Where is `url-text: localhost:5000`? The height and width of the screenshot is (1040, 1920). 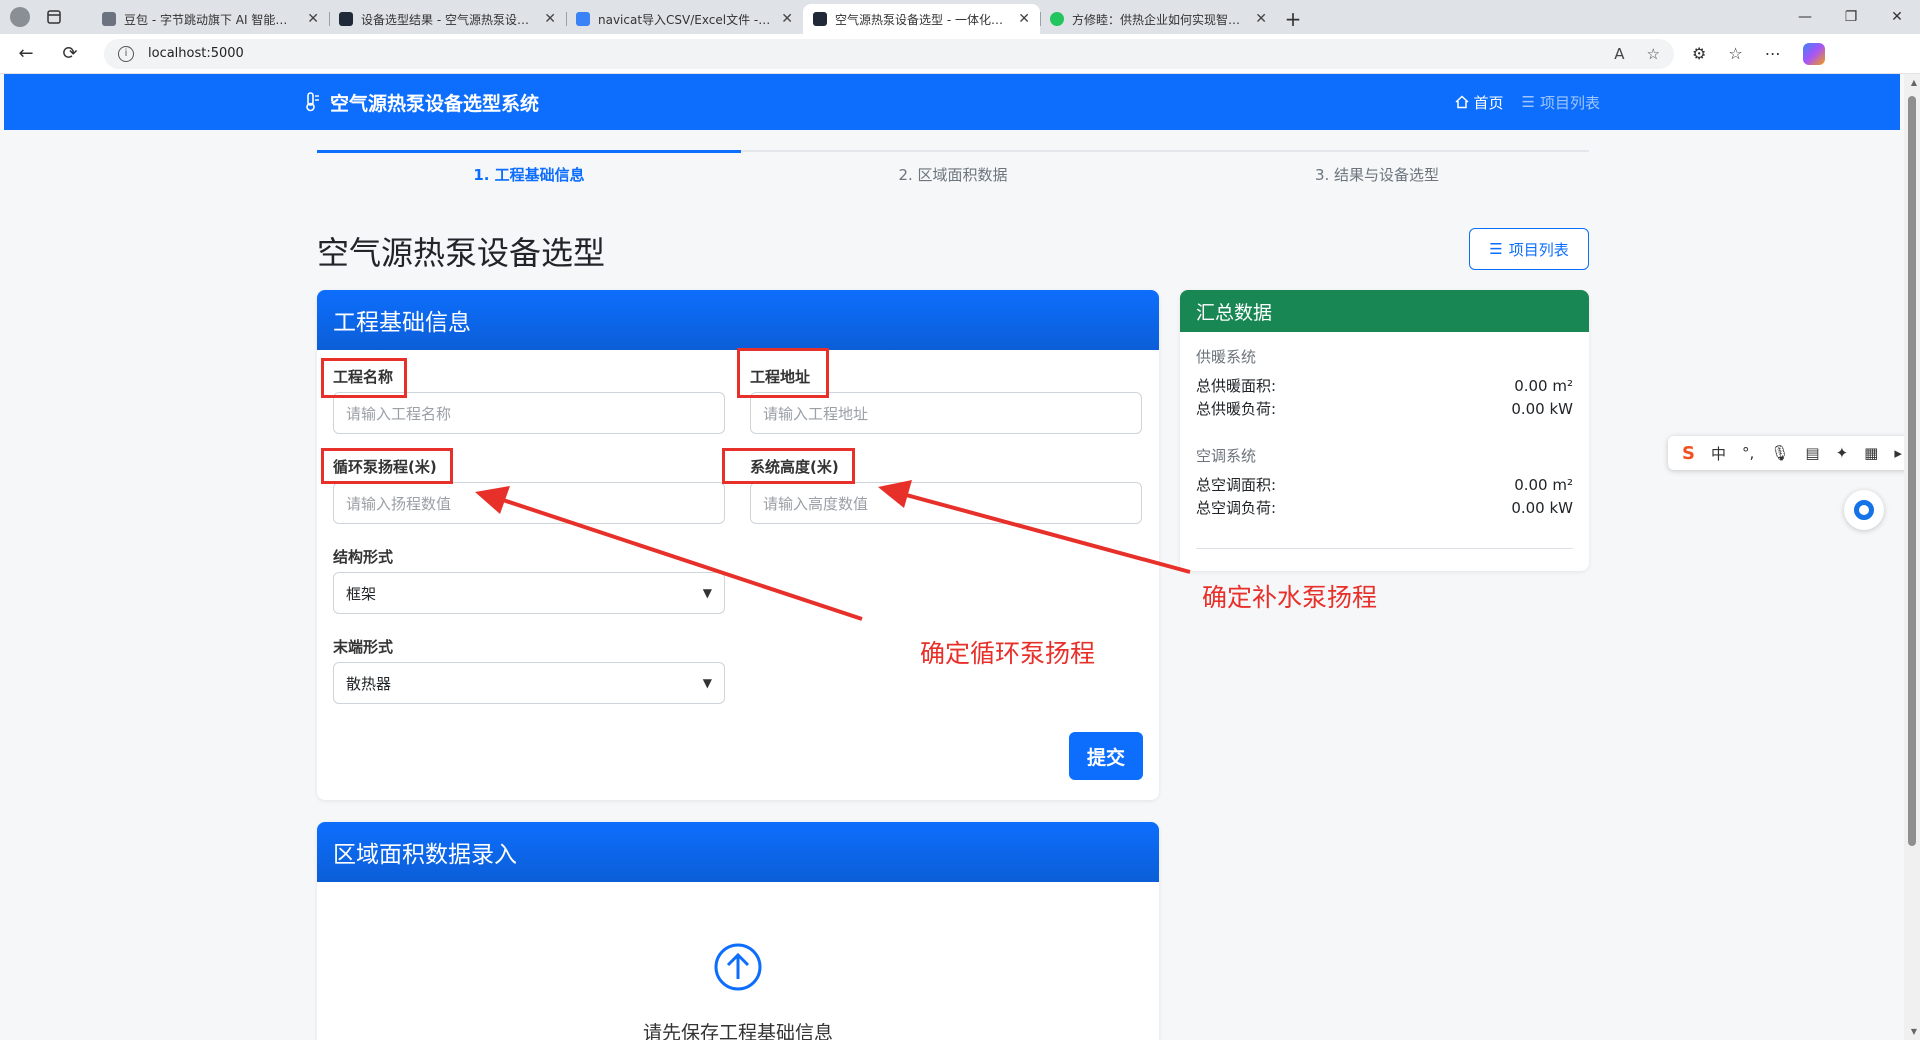
url-text: localhost:5000 is located at coordinates (196, 53).